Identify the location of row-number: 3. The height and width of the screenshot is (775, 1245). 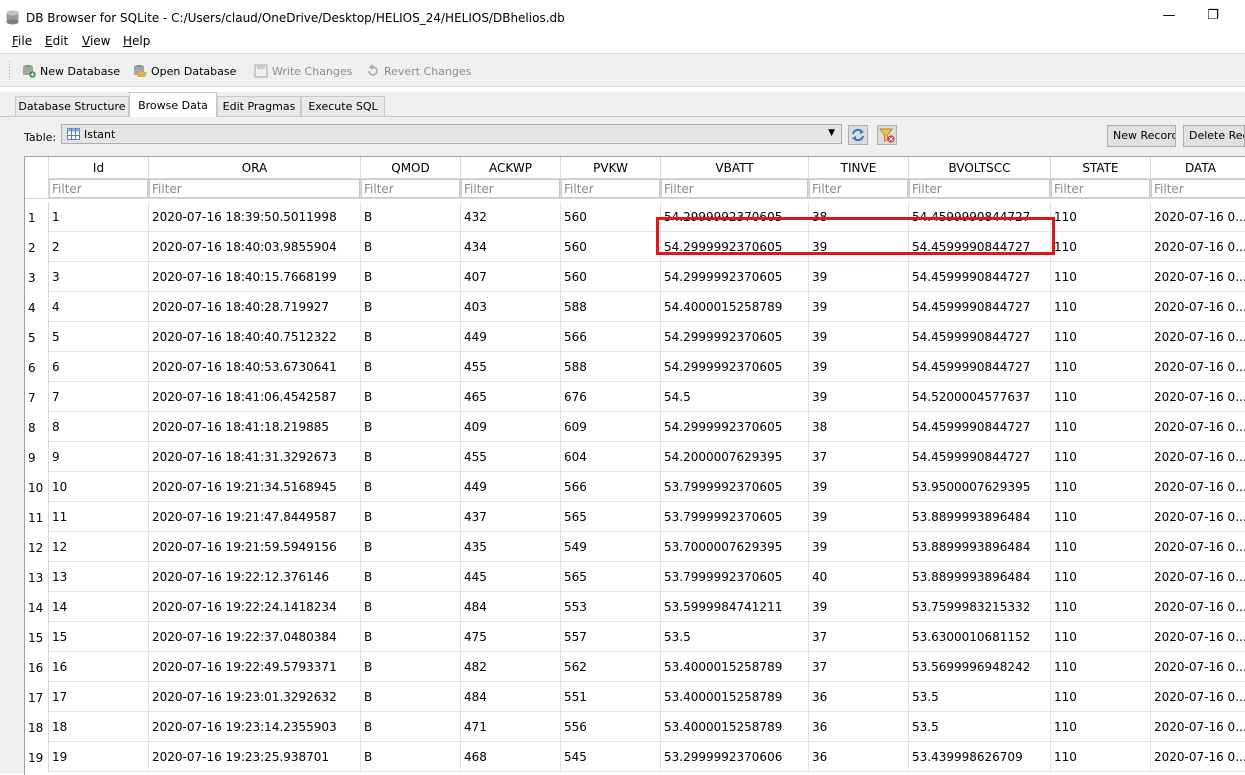
(37, 277).